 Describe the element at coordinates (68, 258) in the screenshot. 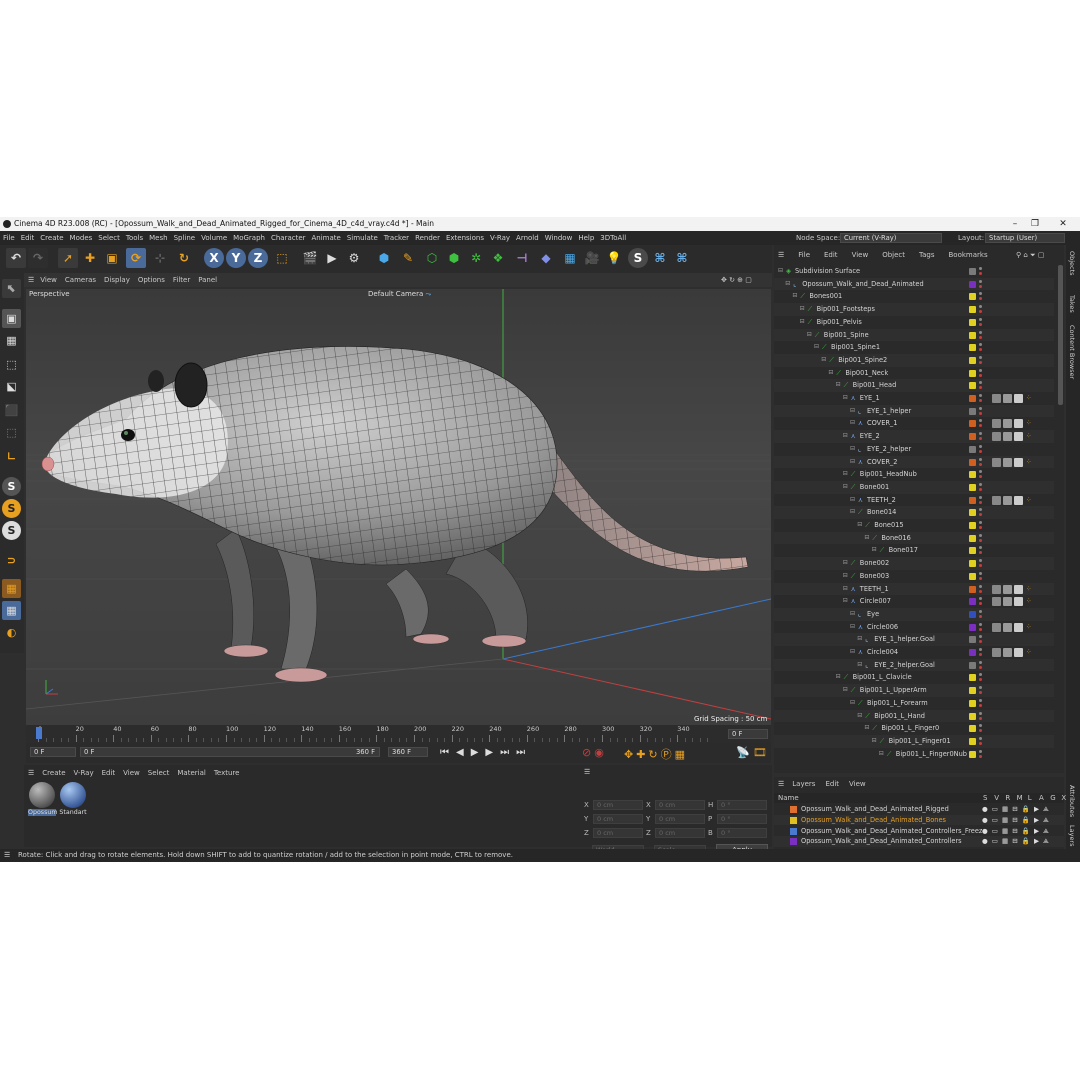

I see `select-tool-icon: ➚` at that location.